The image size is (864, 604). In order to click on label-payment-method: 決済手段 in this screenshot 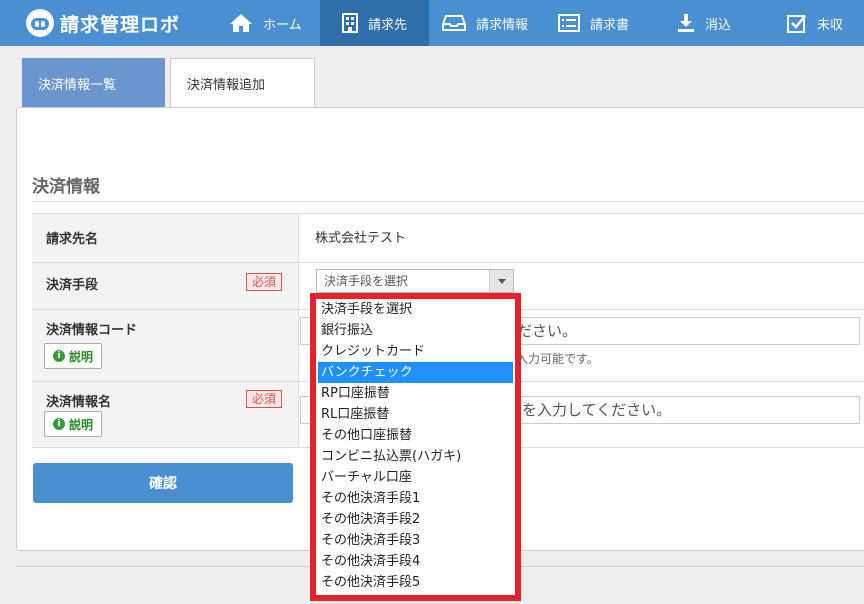, I will do `click(72, 285)`.